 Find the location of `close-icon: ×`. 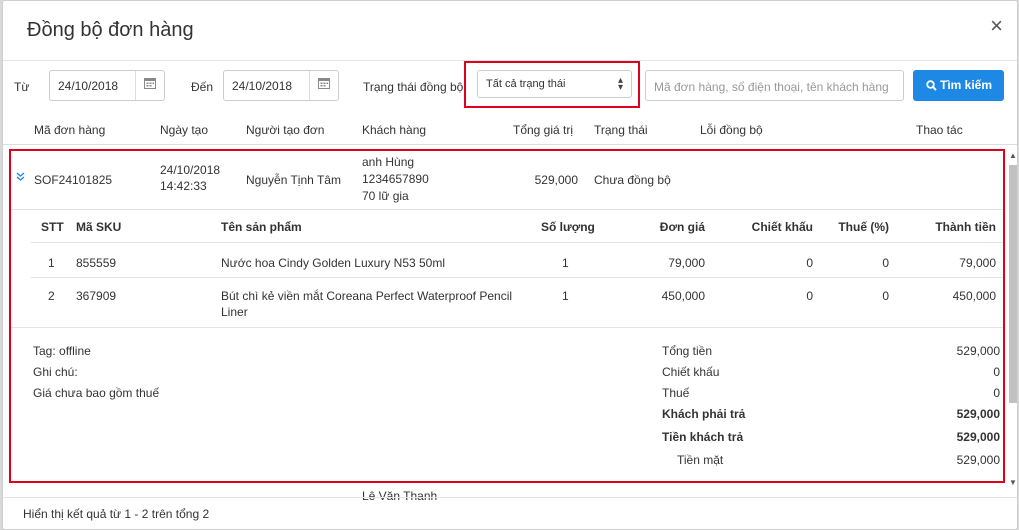

close-icon: × is located at coordinates (996, 26).